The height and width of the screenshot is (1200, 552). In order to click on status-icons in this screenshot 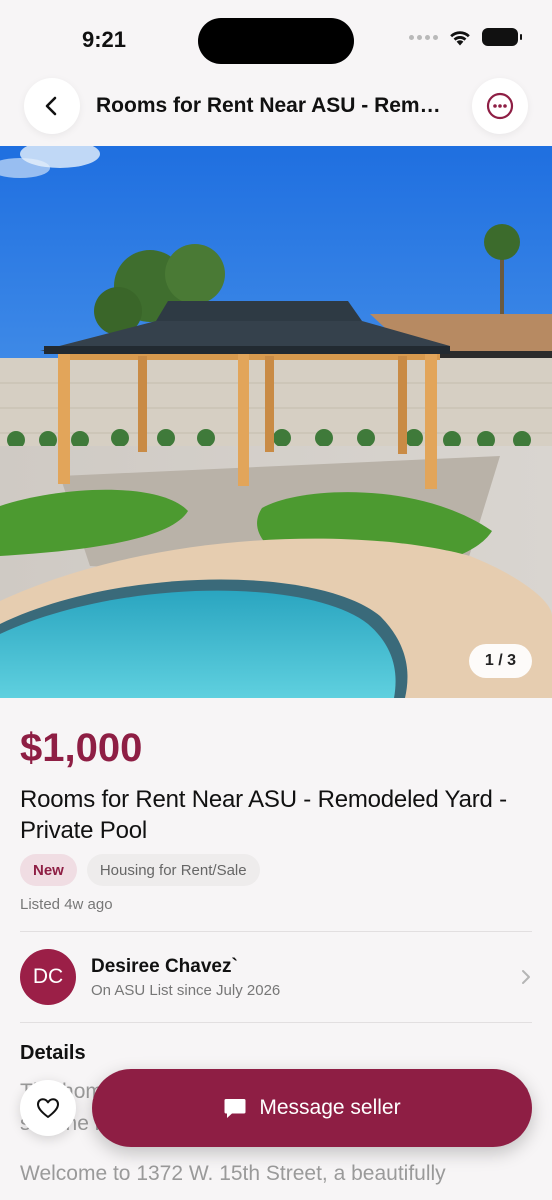, I will do `click(465, 37)`.